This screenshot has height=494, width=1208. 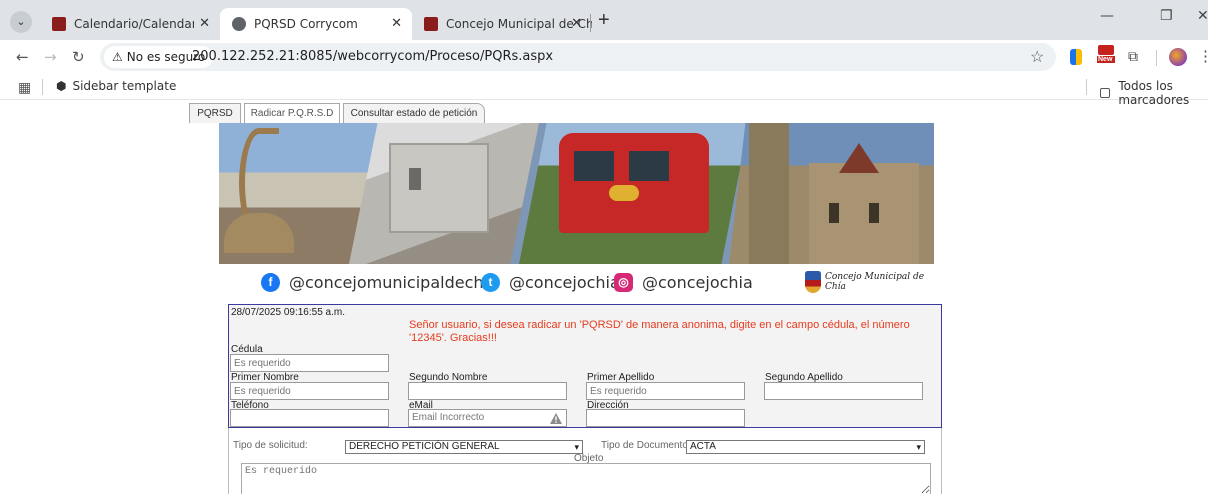 I want to click on minimize-icon: —, so click(x=1107, y=16).